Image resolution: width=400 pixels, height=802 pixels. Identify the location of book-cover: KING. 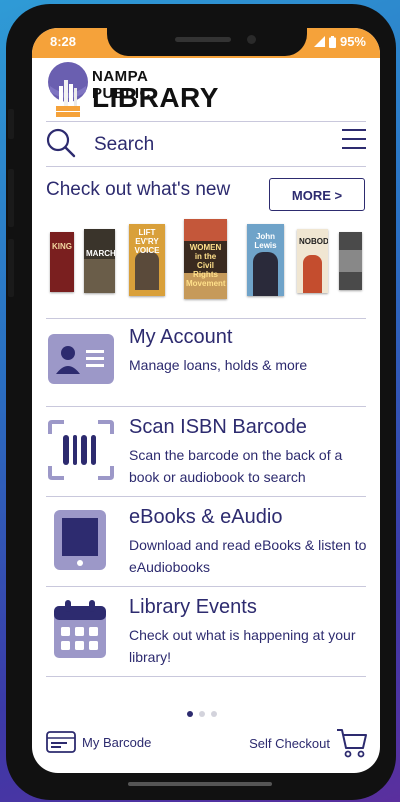
(62, 262).